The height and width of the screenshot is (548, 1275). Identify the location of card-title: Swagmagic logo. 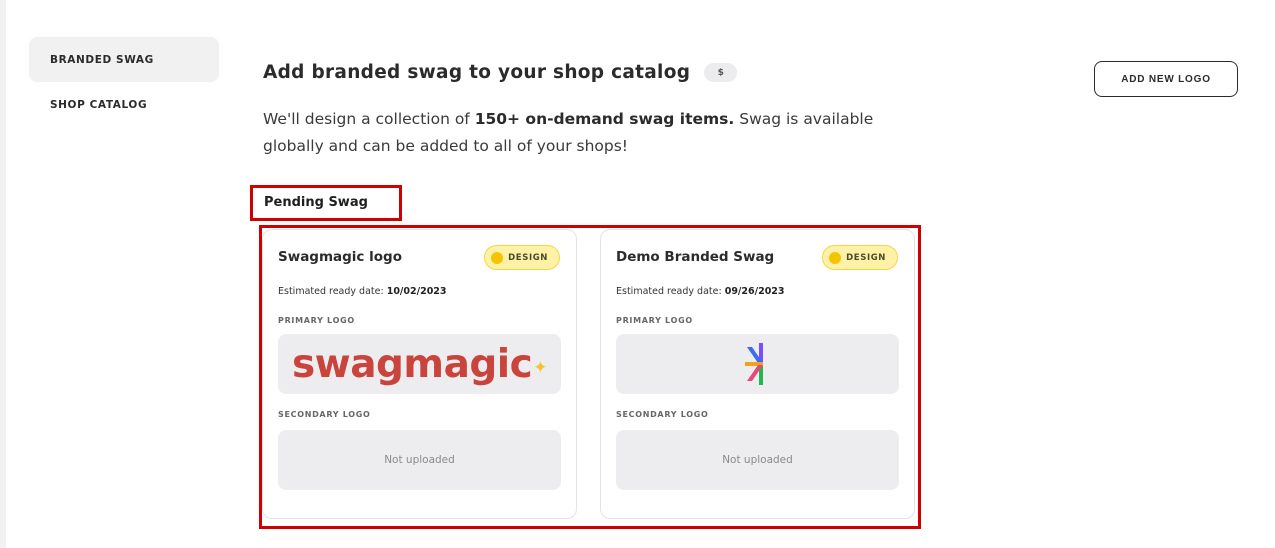
(340, 257).